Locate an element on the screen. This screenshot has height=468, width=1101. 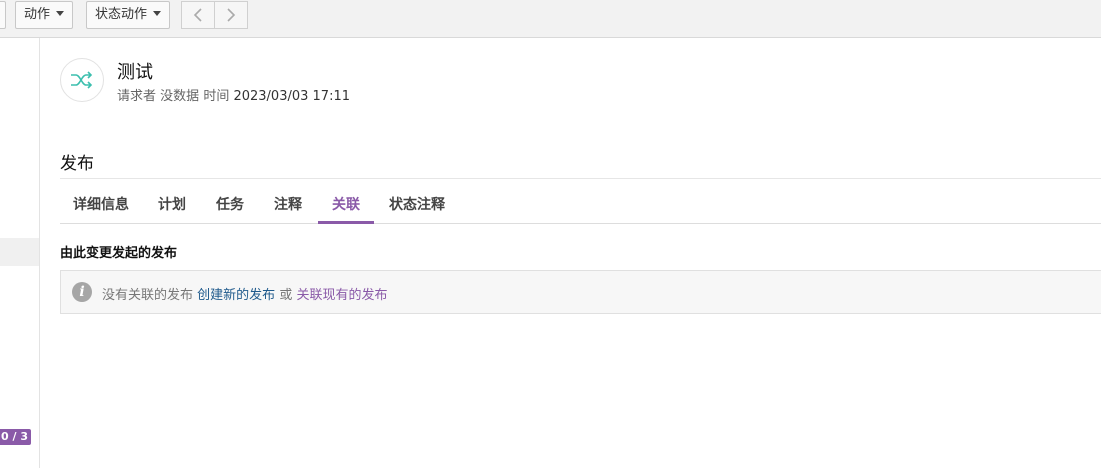
record-meta: 请求者 没数据 时间 2023/03/03 17:11 is located at coordinates (233, 94).